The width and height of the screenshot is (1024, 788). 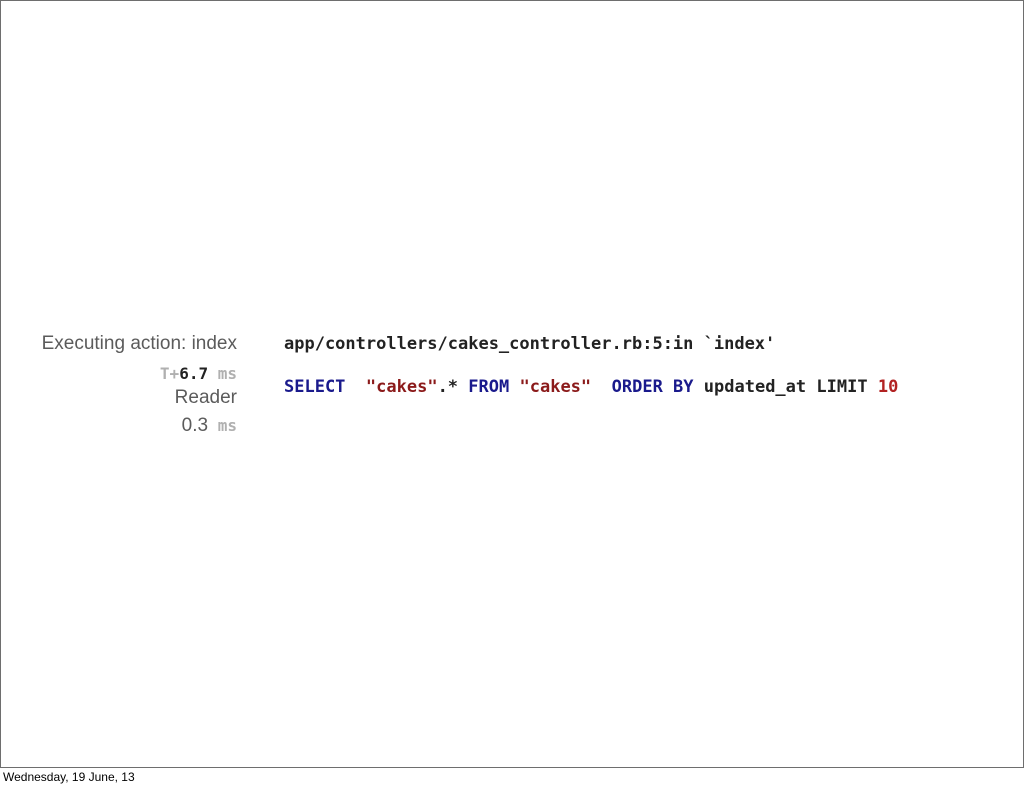 I want to click on query-duration: 0.3 ms, so click(x=209, y=426).